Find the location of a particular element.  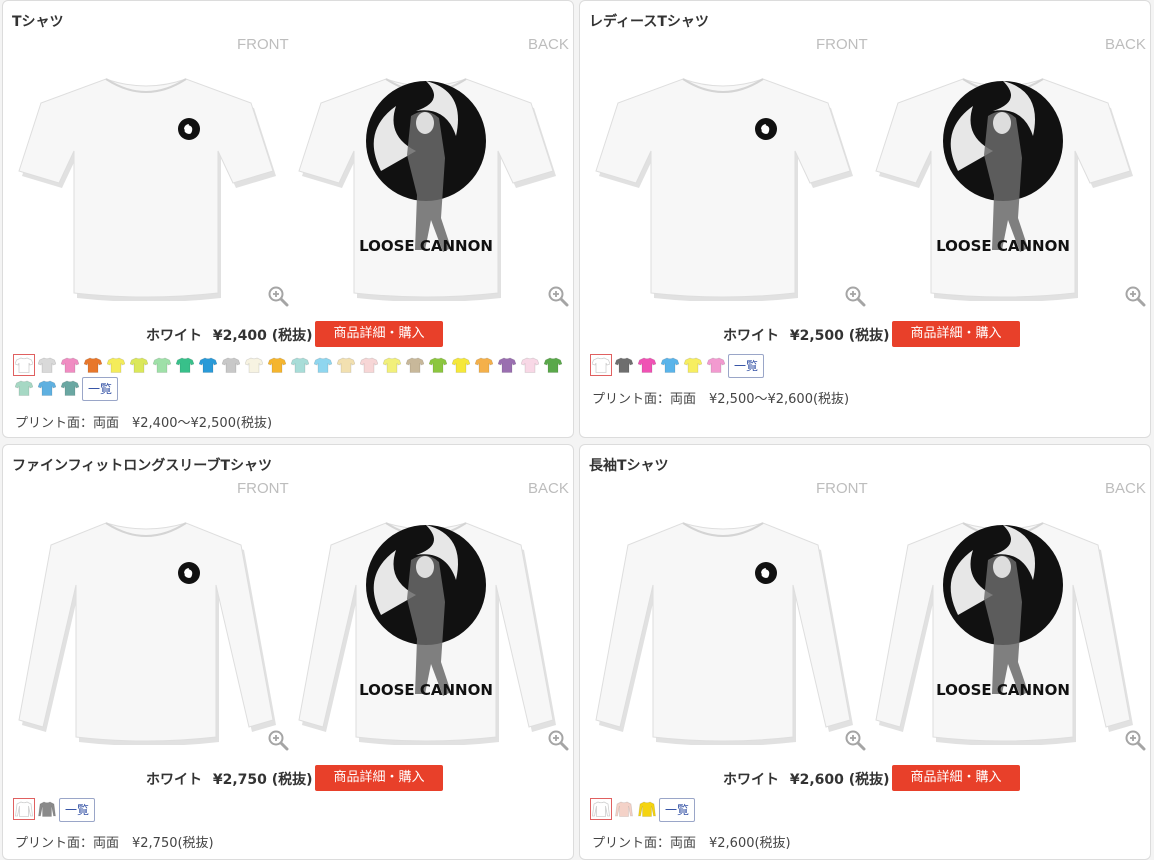

chest-emblem is located at coordinates (766, 129).